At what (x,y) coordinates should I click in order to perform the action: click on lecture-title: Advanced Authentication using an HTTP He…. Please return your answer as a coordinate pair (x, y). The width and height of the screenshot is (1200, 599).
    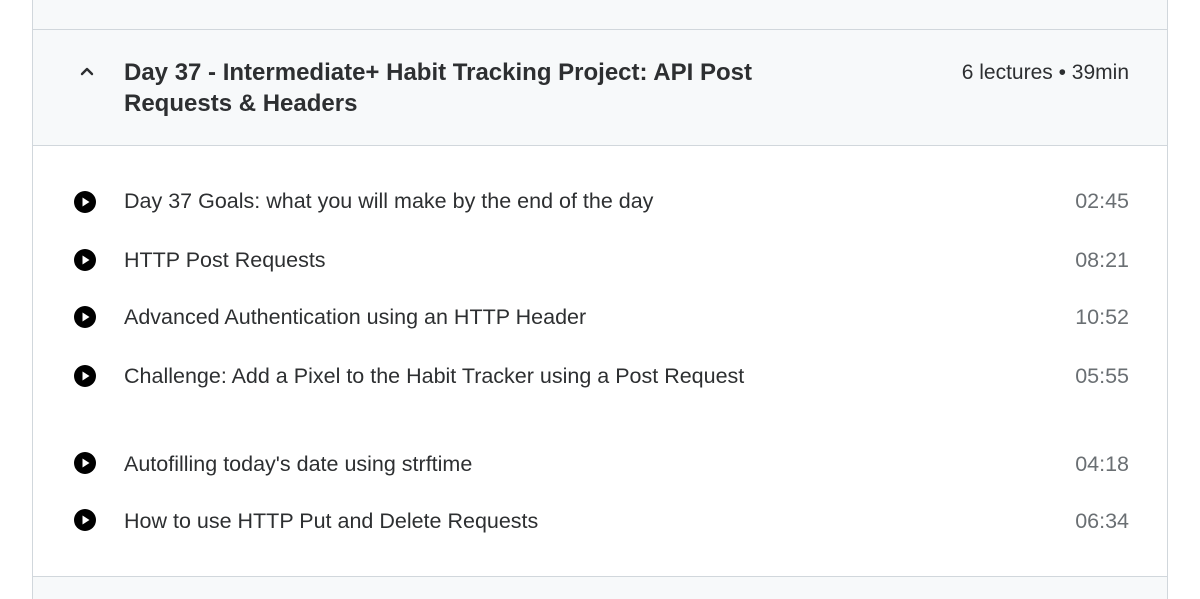
    Looking at the image, I should click on (444, 317).